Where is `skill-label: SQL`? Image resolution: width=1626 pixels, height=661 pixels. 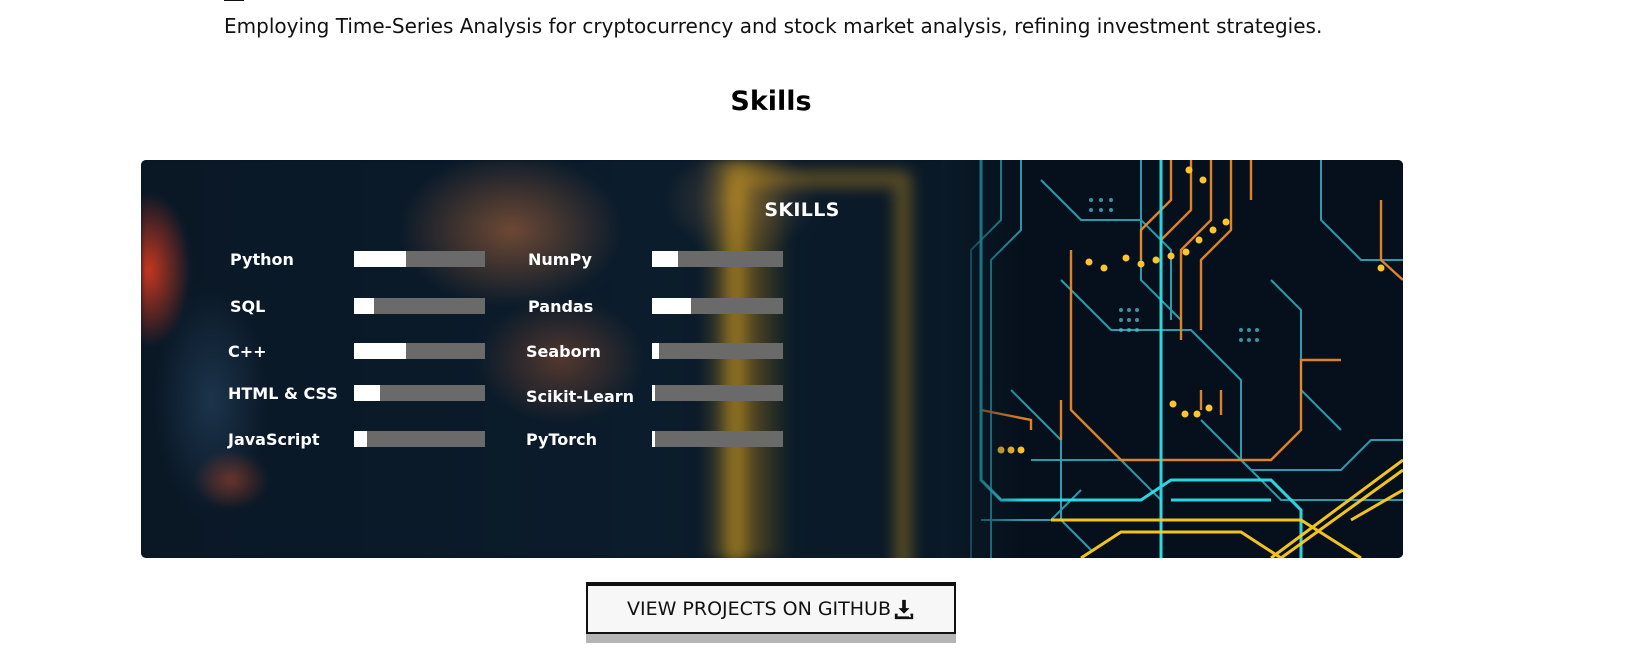 skill-label: SQL is located at coordinates (248, 306).